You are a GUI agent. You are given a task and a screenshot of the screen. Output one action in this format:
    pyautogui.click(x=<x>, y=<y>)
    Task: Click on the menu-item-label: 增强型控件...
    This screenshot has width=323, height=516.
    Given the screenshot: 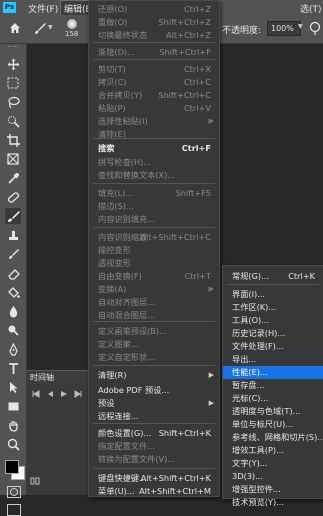 What is the action you would take?
    pyautogui.click(x=256, y=489)
    